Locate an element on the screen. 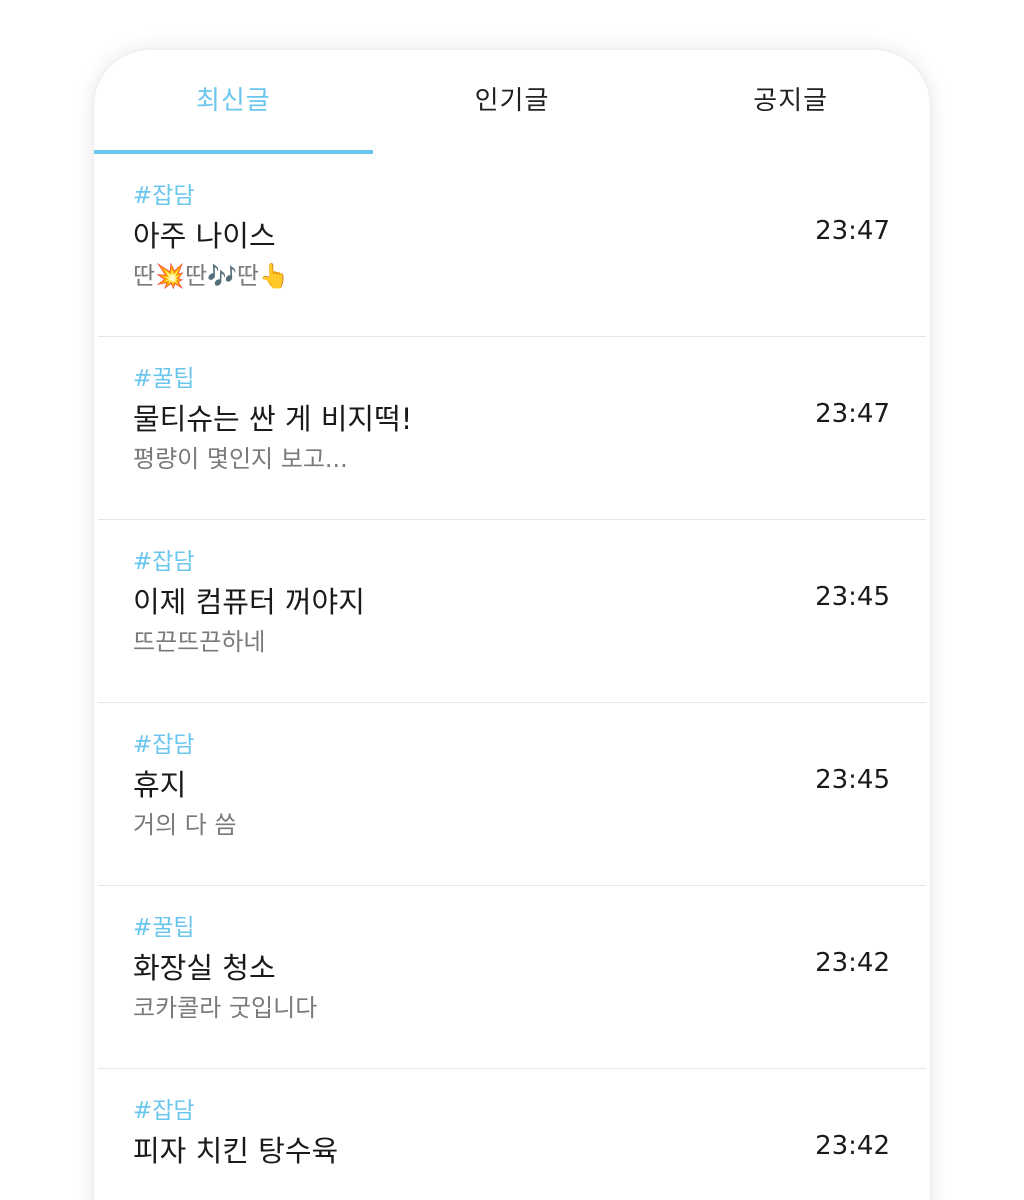  post-title: 이제 컴퓨터 꺼야지 is located at coordinates (249, 602).